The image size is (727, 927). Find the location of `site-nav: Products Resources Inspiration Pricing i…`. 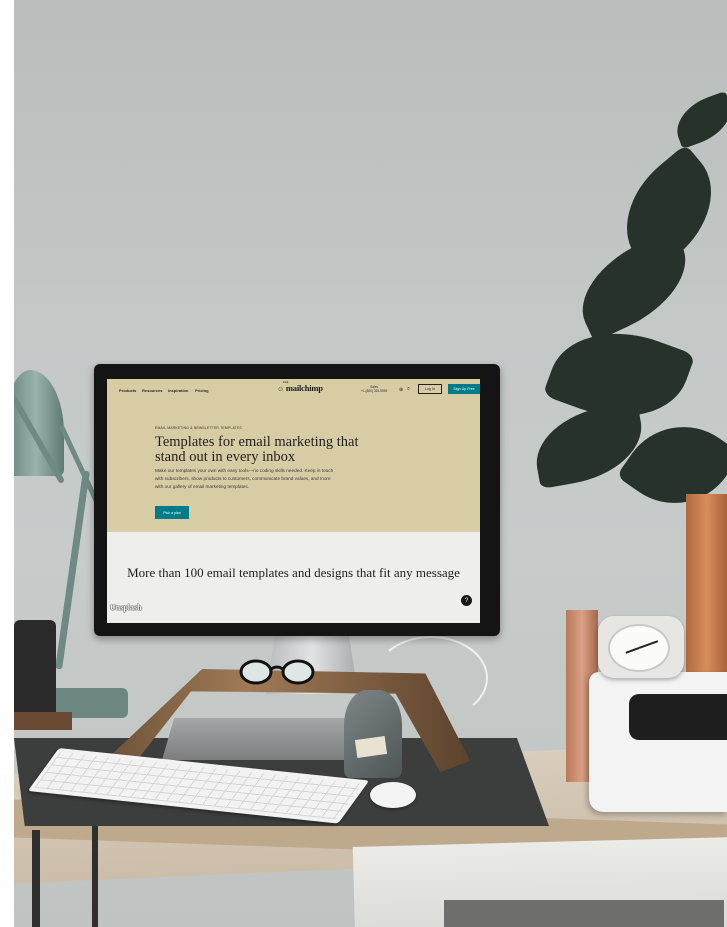

site-nav: Products Resources Inspiration Pricing i… is located at coordinates (293, 390).